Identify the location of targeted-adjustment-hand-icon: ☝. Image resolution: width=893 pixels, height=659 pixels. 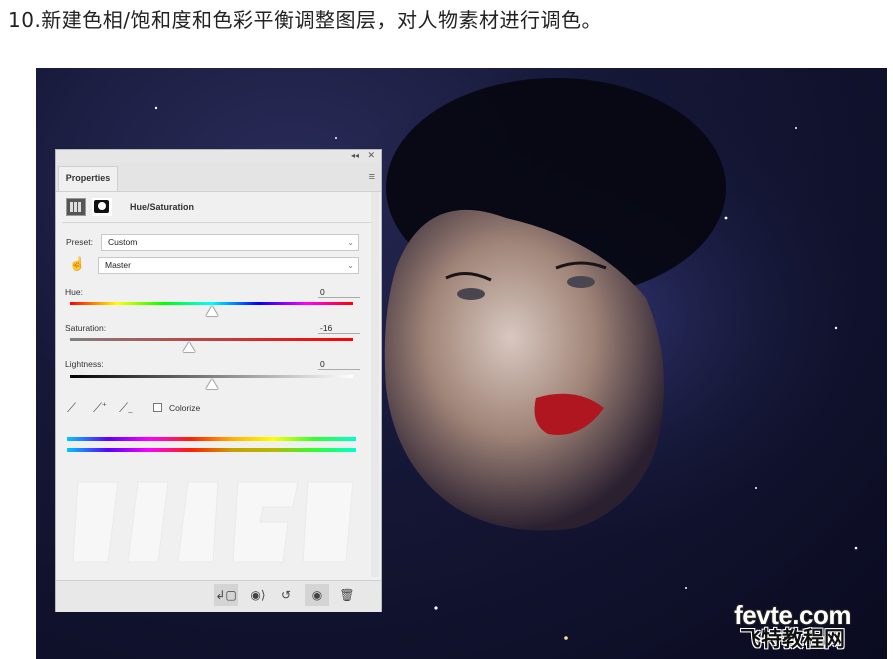
(77, 264).